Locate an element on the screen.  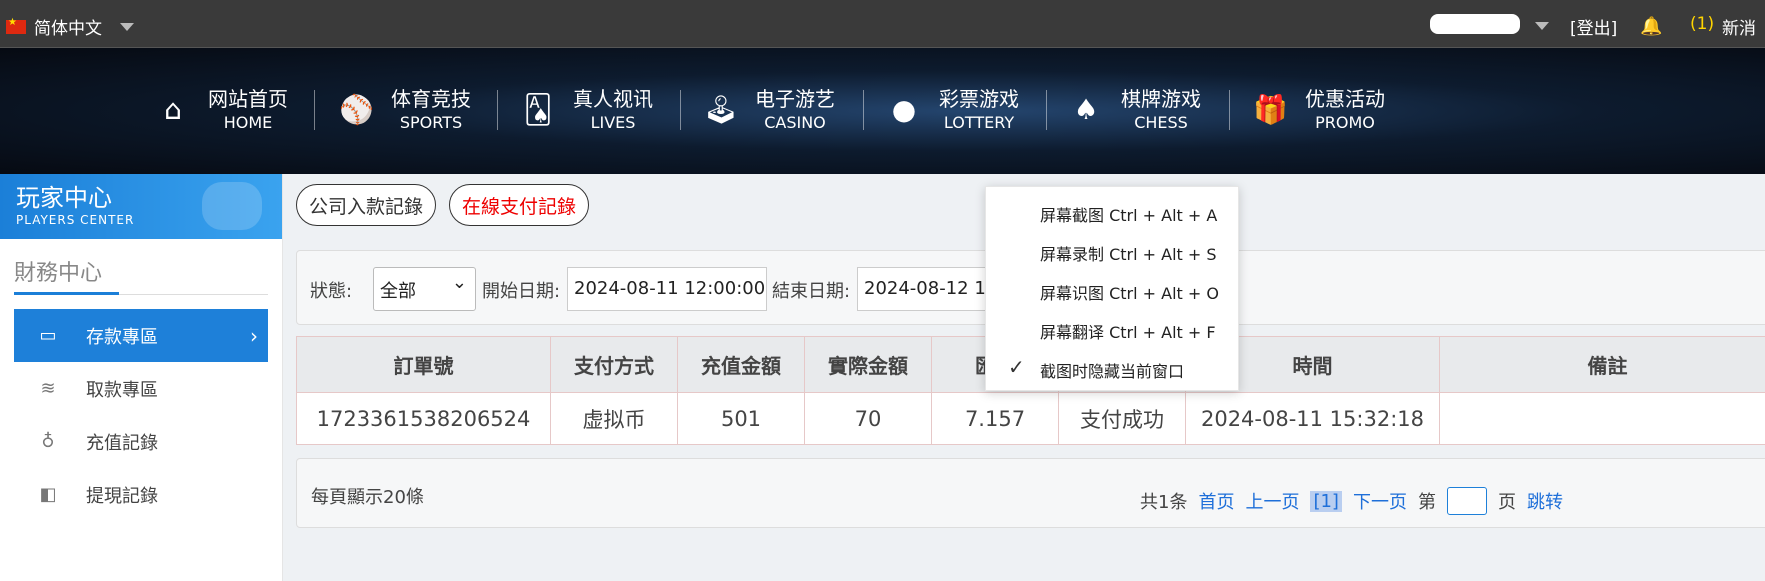
col-actual-amount: 實際金額 is located at coordinates (868, 364).